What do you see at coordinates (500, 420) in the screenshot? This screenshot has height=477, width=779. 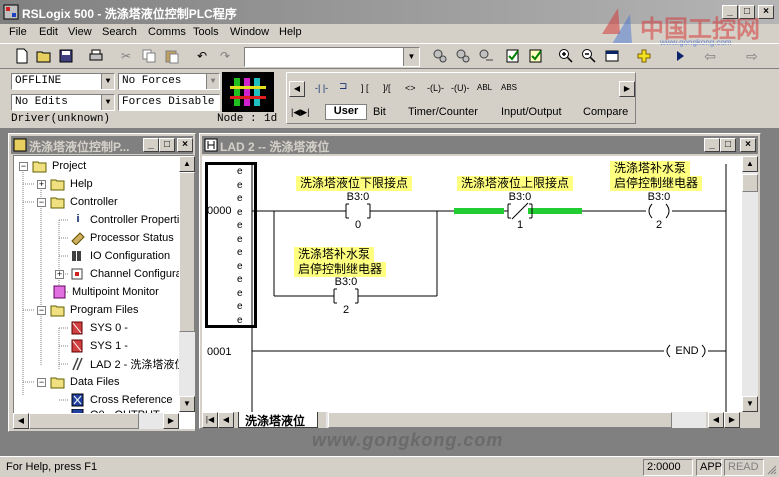 I see `ladder-hscroll-thumb` at bounding box center [500, 420].